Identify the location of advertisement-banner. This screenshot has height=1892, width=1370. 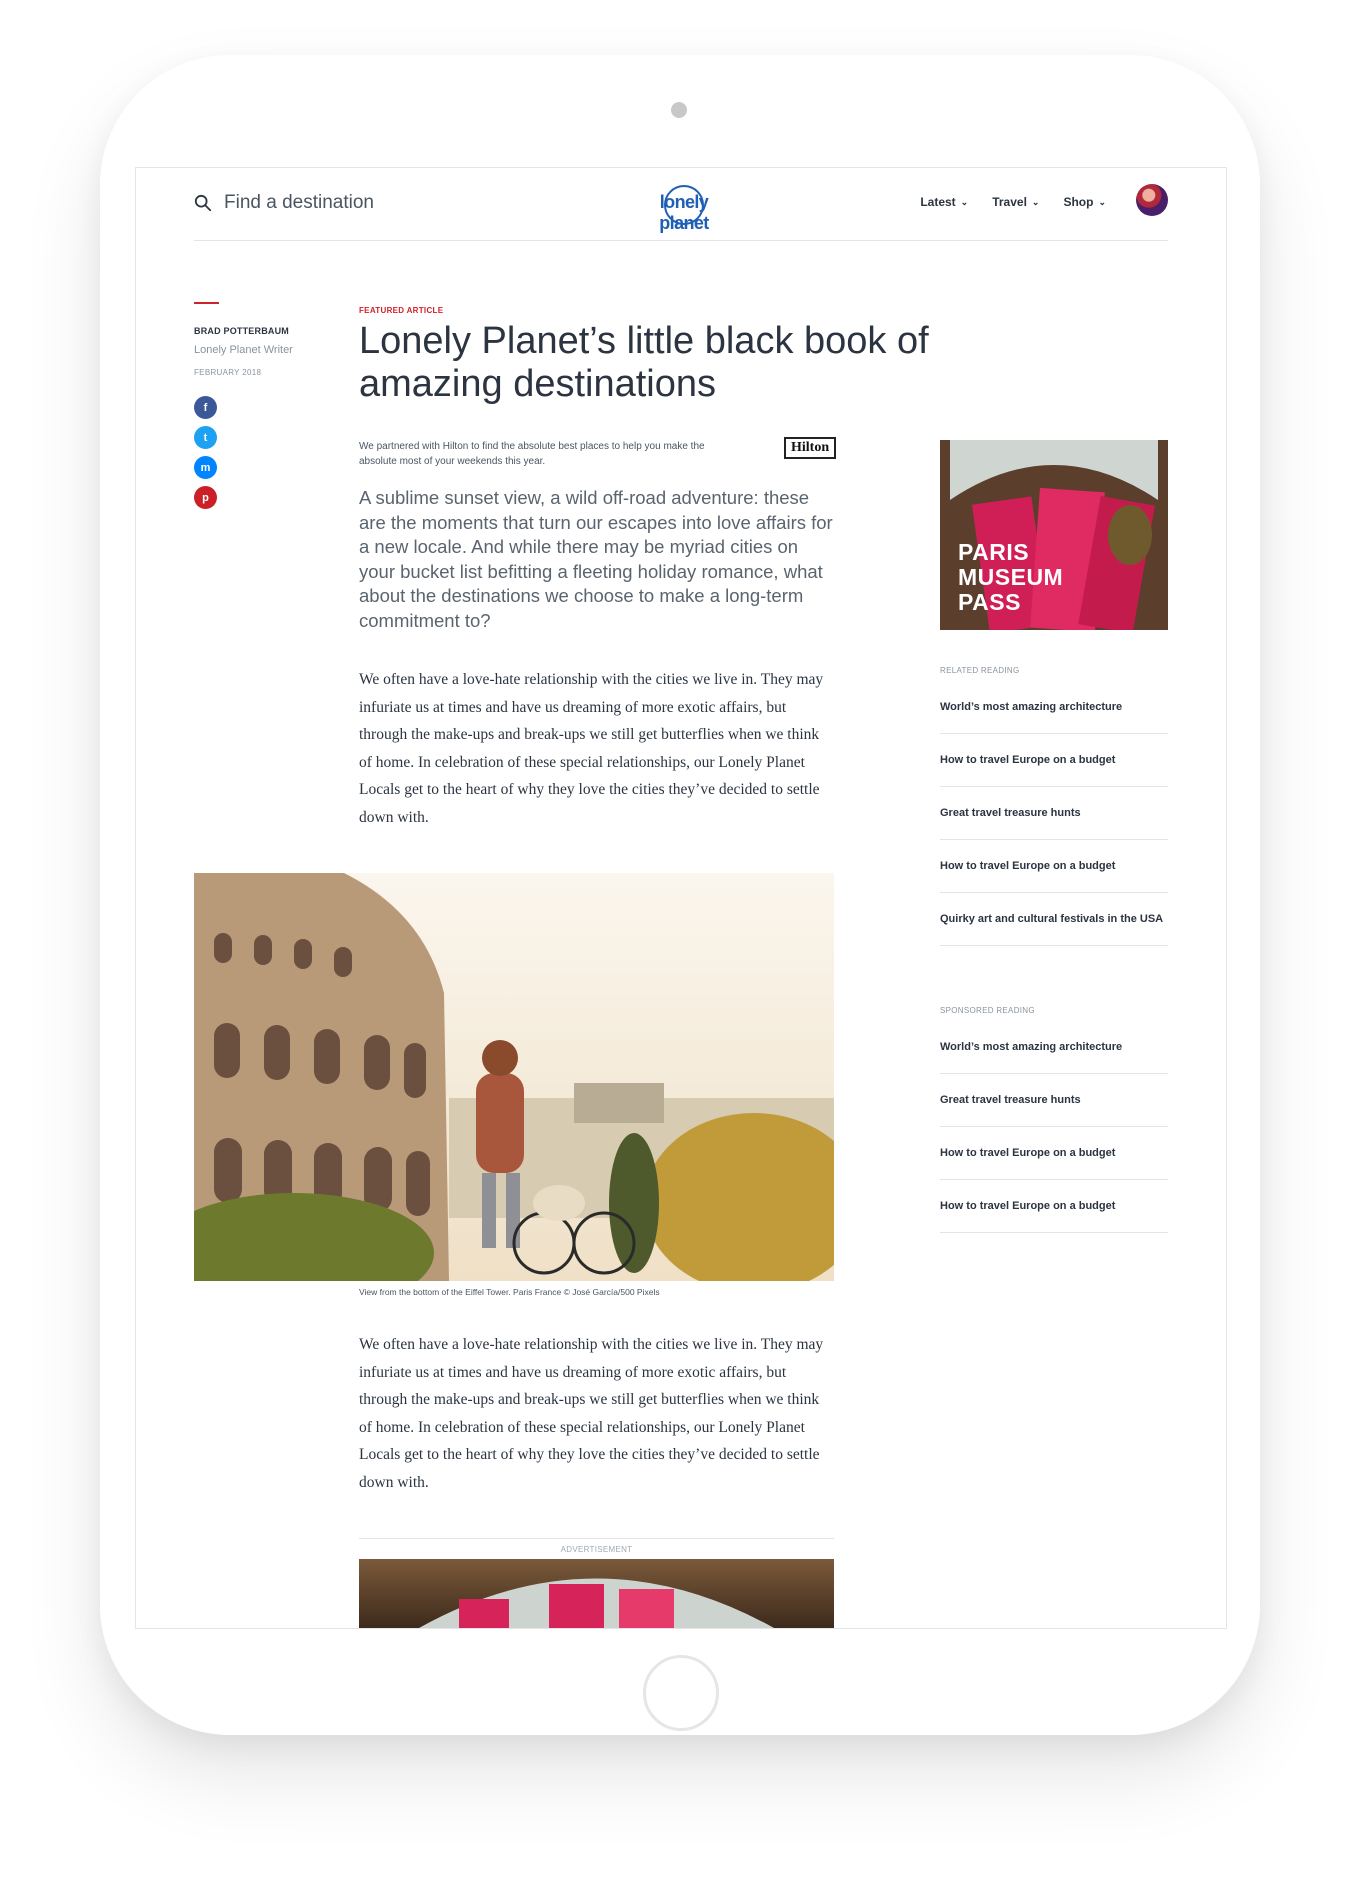
(596, 1593).